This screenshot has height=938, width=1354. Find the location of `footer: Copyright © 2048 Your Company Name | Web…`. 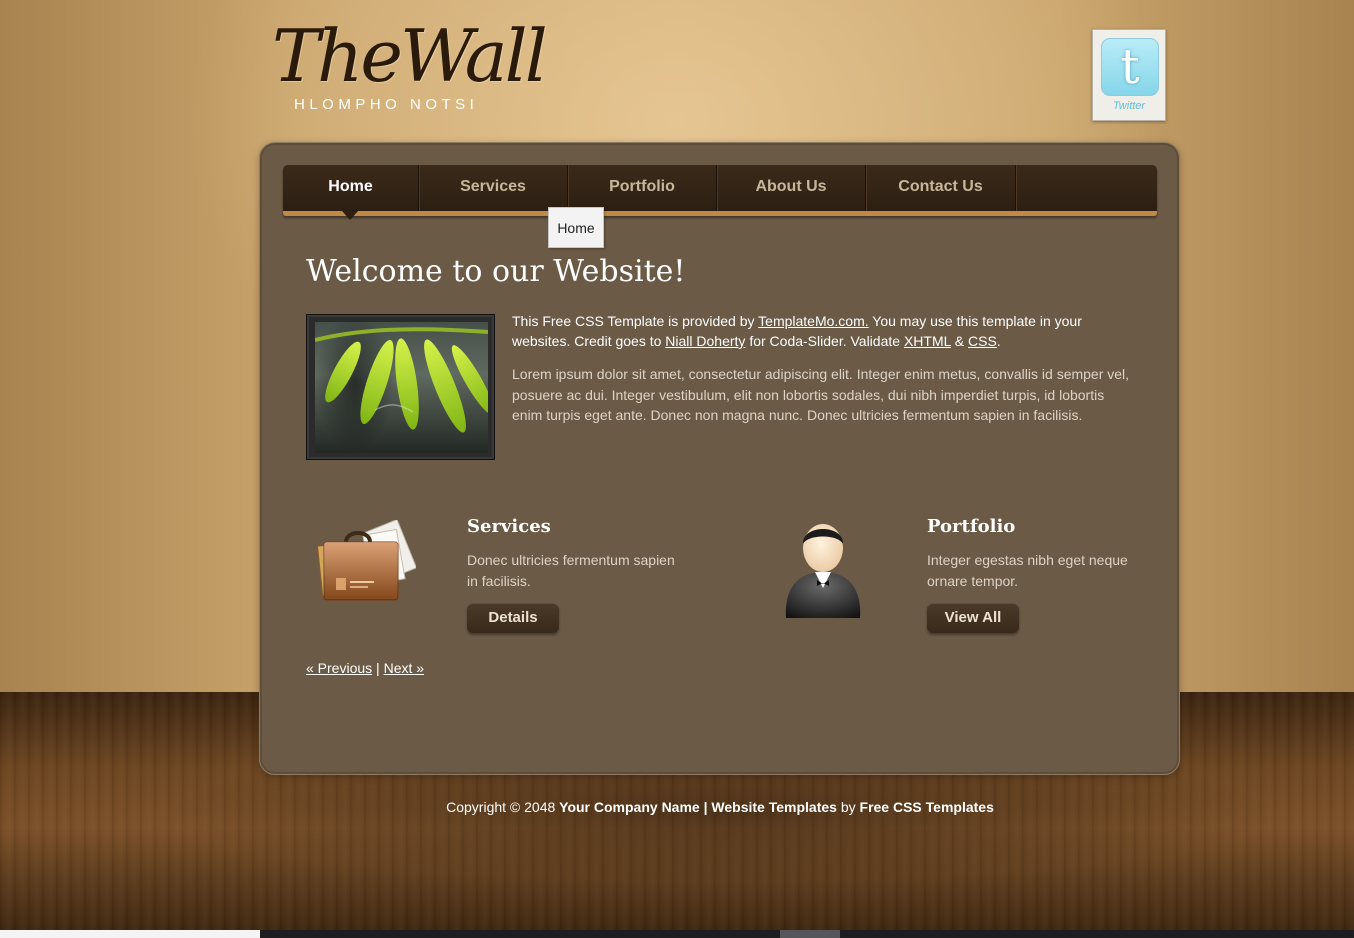

footer: Copyright © 2048 Your Company Name | Web… is located at coordinates (677, 807).